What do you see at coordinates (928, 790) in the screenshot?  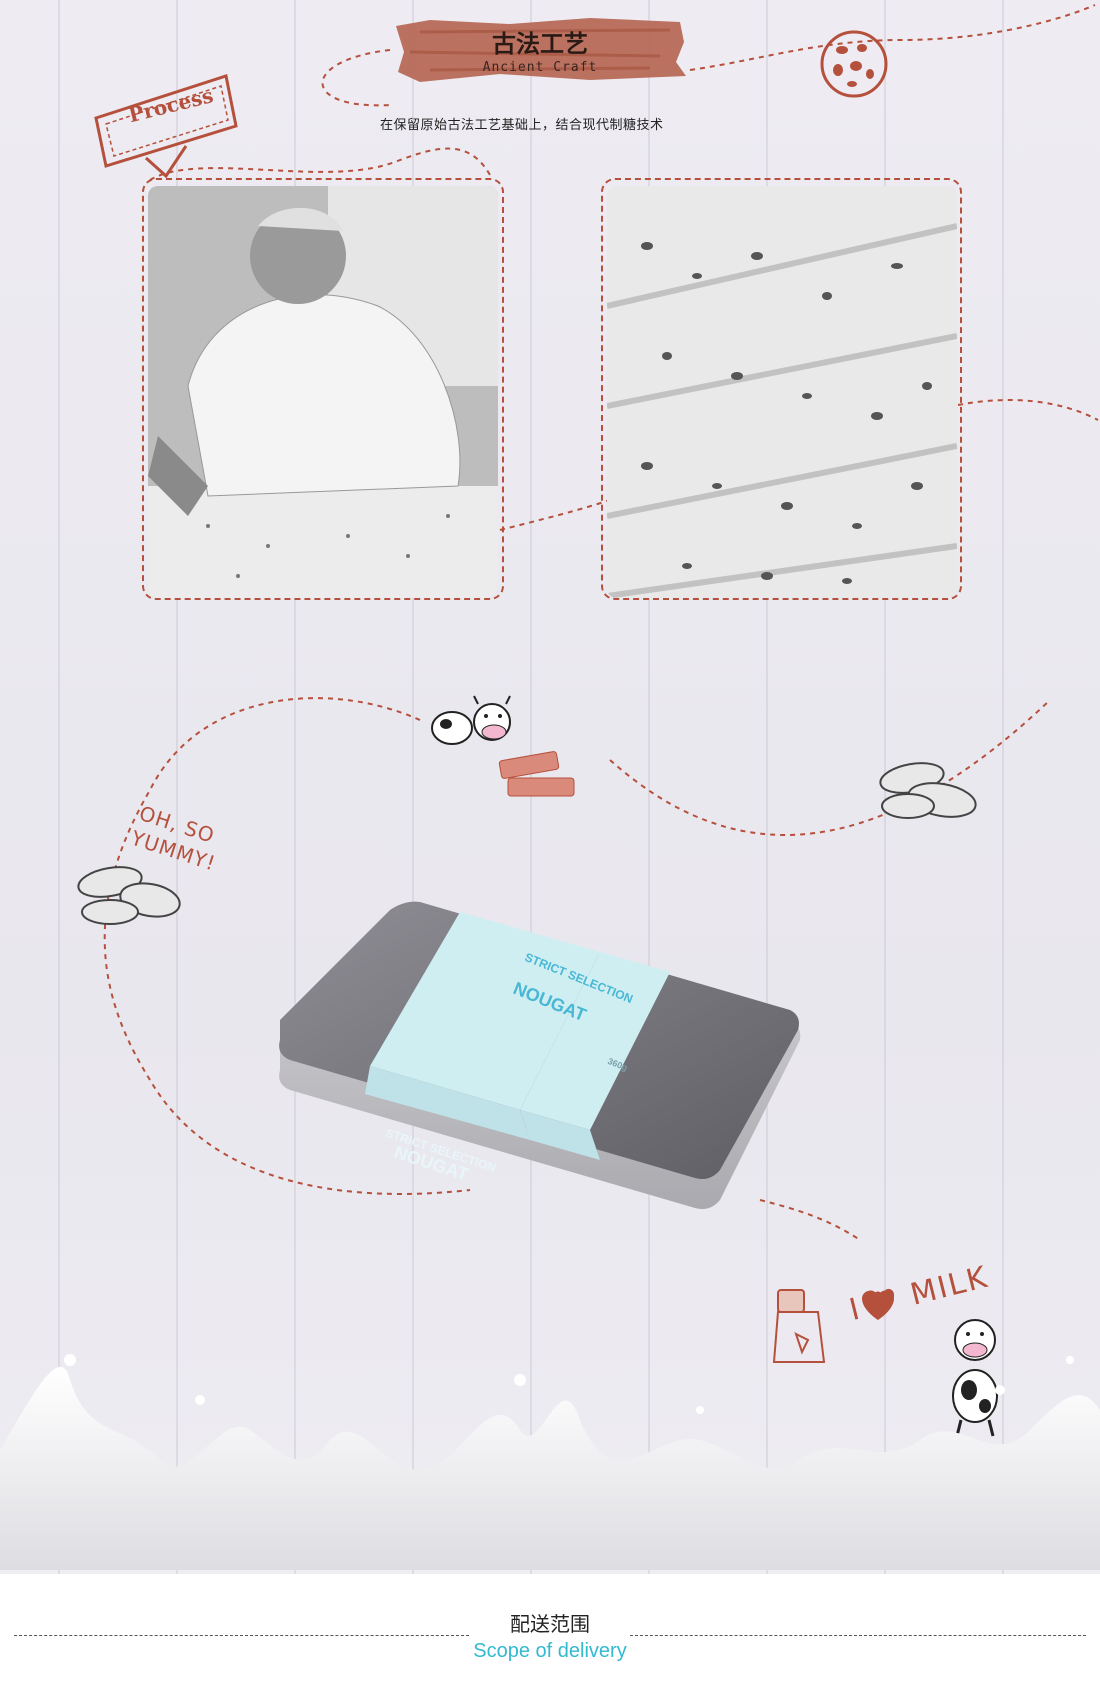 I see `almond-right-icon` at bounding box center [928, 790].